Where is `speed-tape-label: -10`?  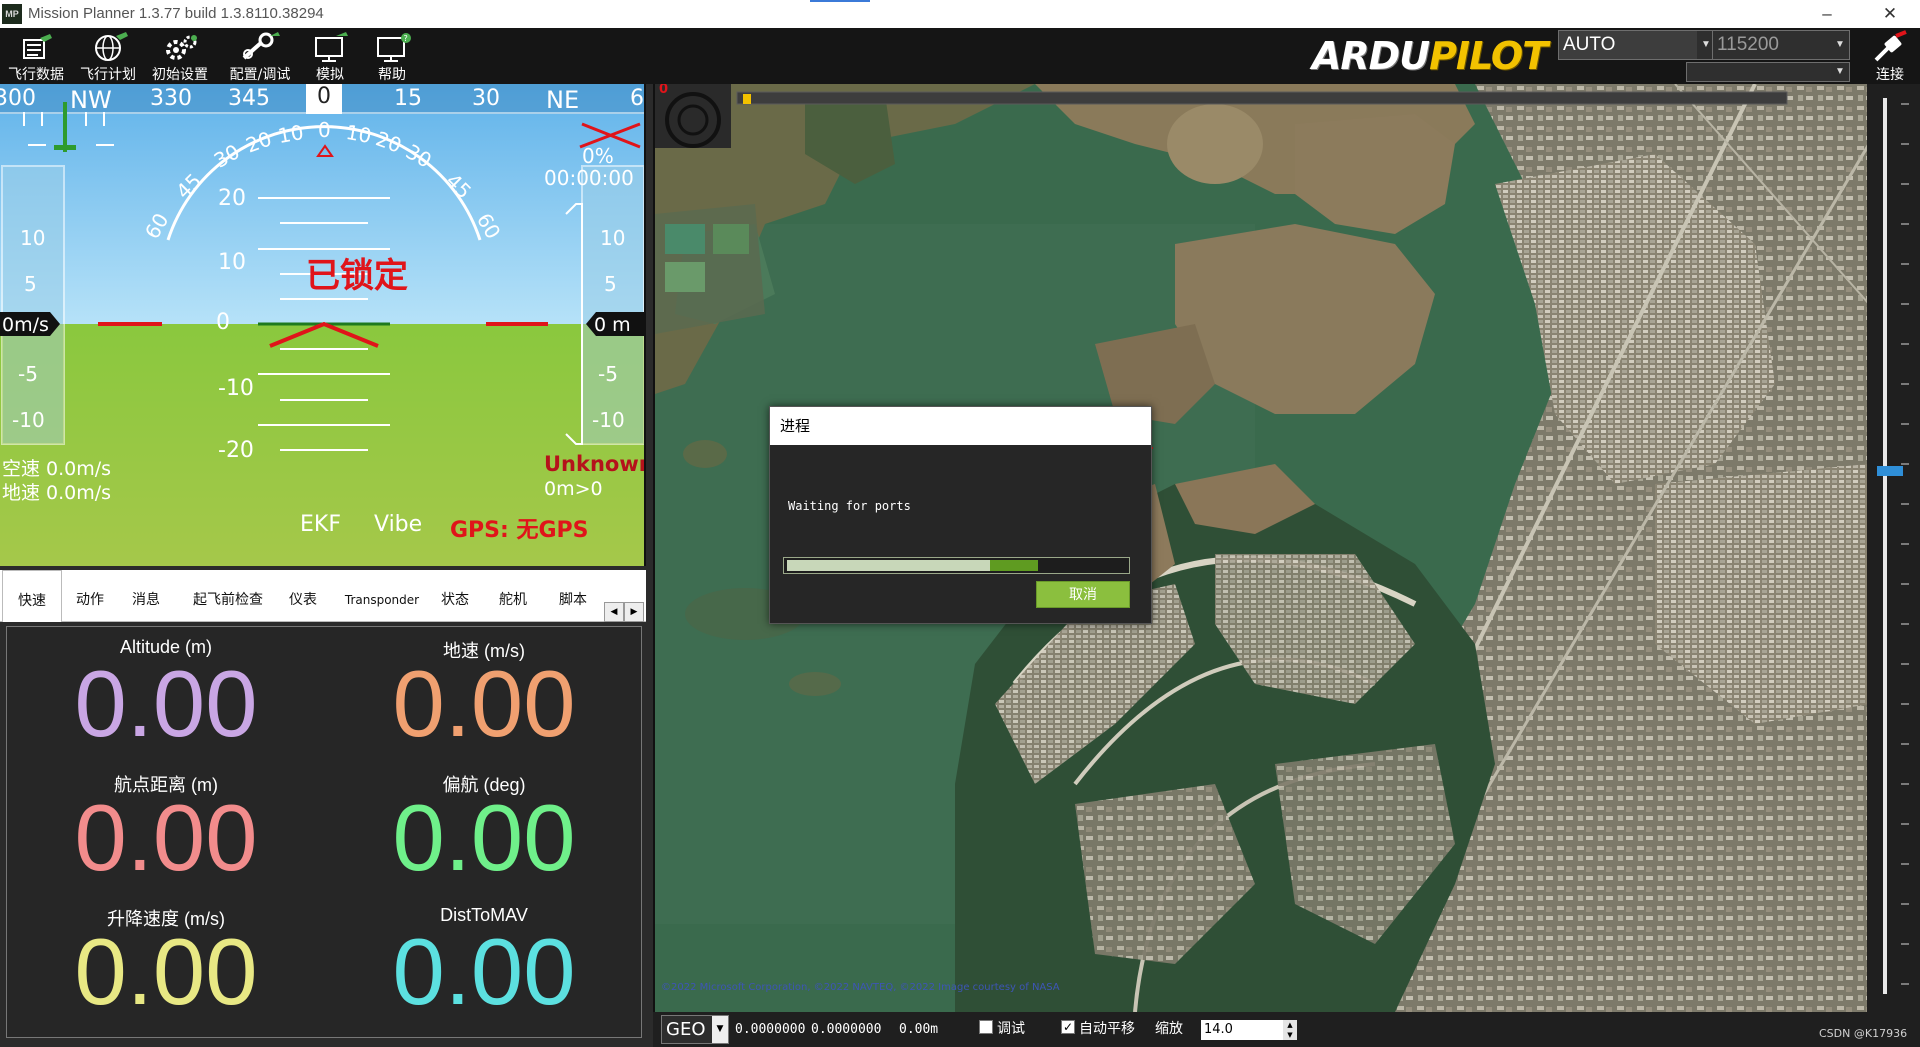 speed-tape-label: -10 is located at coordinates (28, 420).